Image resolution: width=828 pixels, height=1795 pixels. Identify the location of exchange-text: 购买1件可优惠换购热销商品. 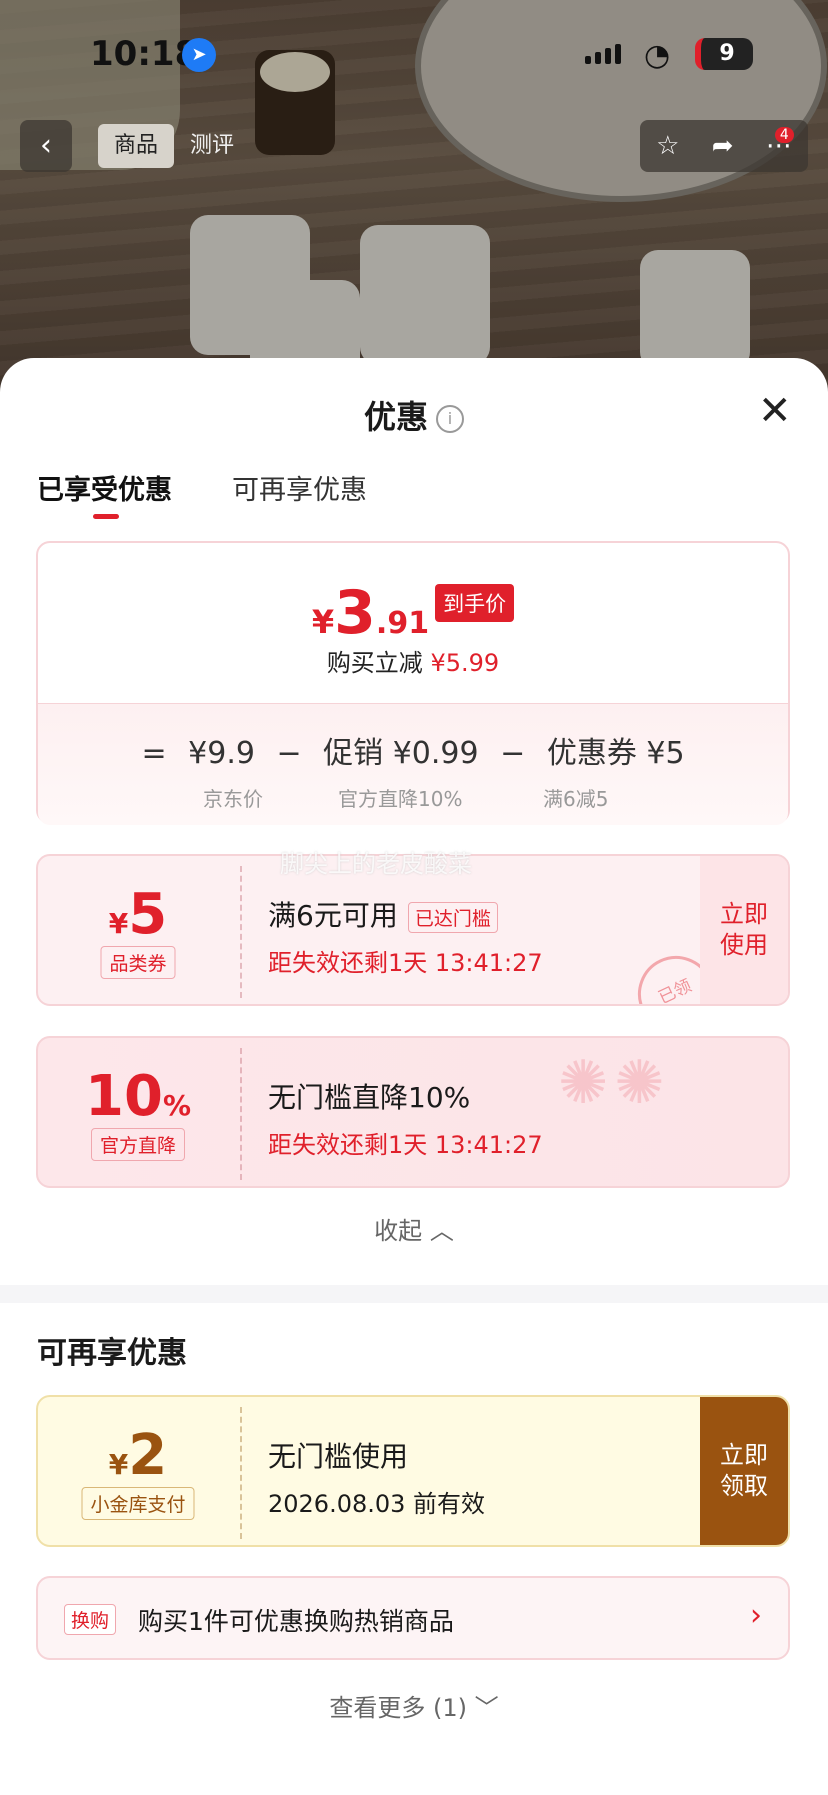
(296, 1621).